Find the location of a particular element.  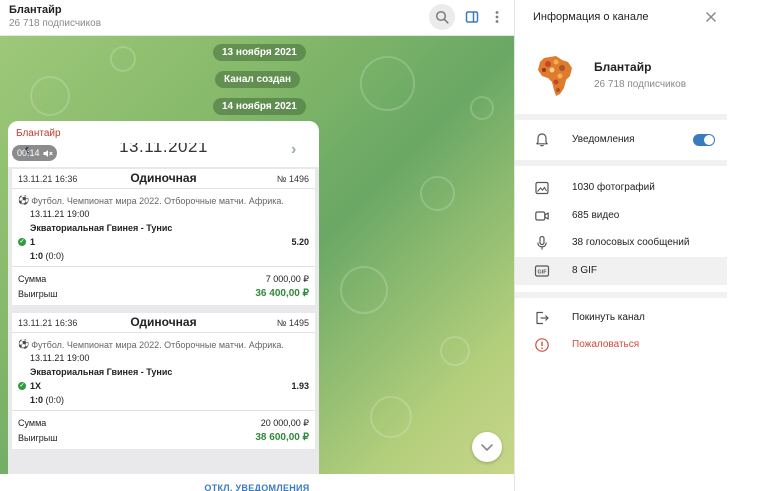

bet-pick-value: 1X is located at coordinates (36, 386).